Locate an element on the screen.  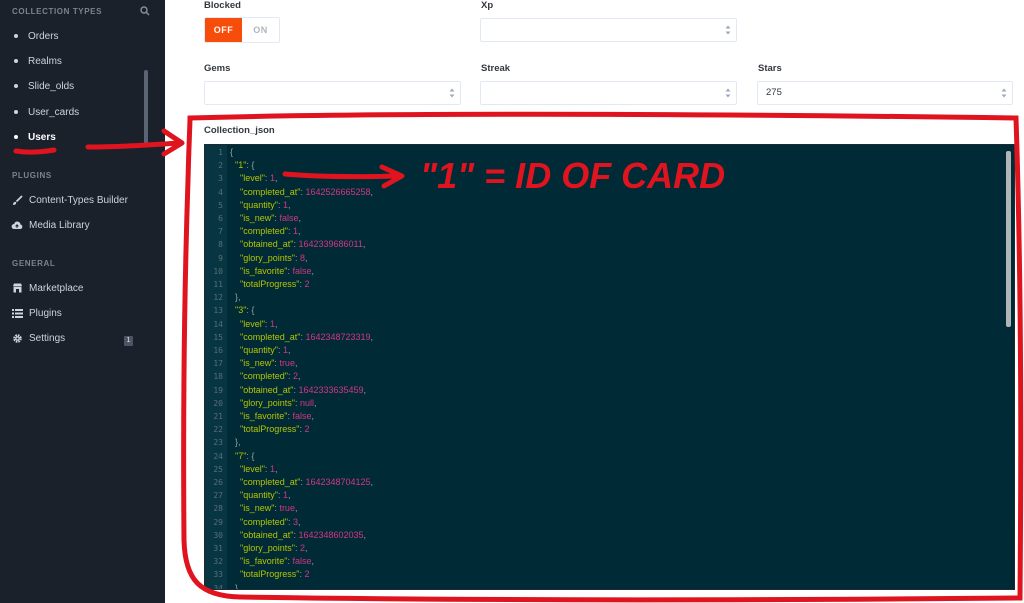
line-number: 10 is located at coordinates (218, 271).